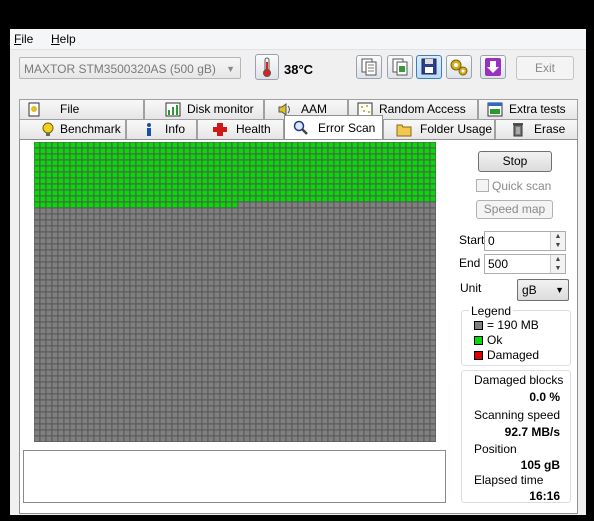 Image resolution: width=594 pixels, height=521 pixels. Describe the element at coordinates (267, 67) in the screenshot. I see `temperature-button` at that location.